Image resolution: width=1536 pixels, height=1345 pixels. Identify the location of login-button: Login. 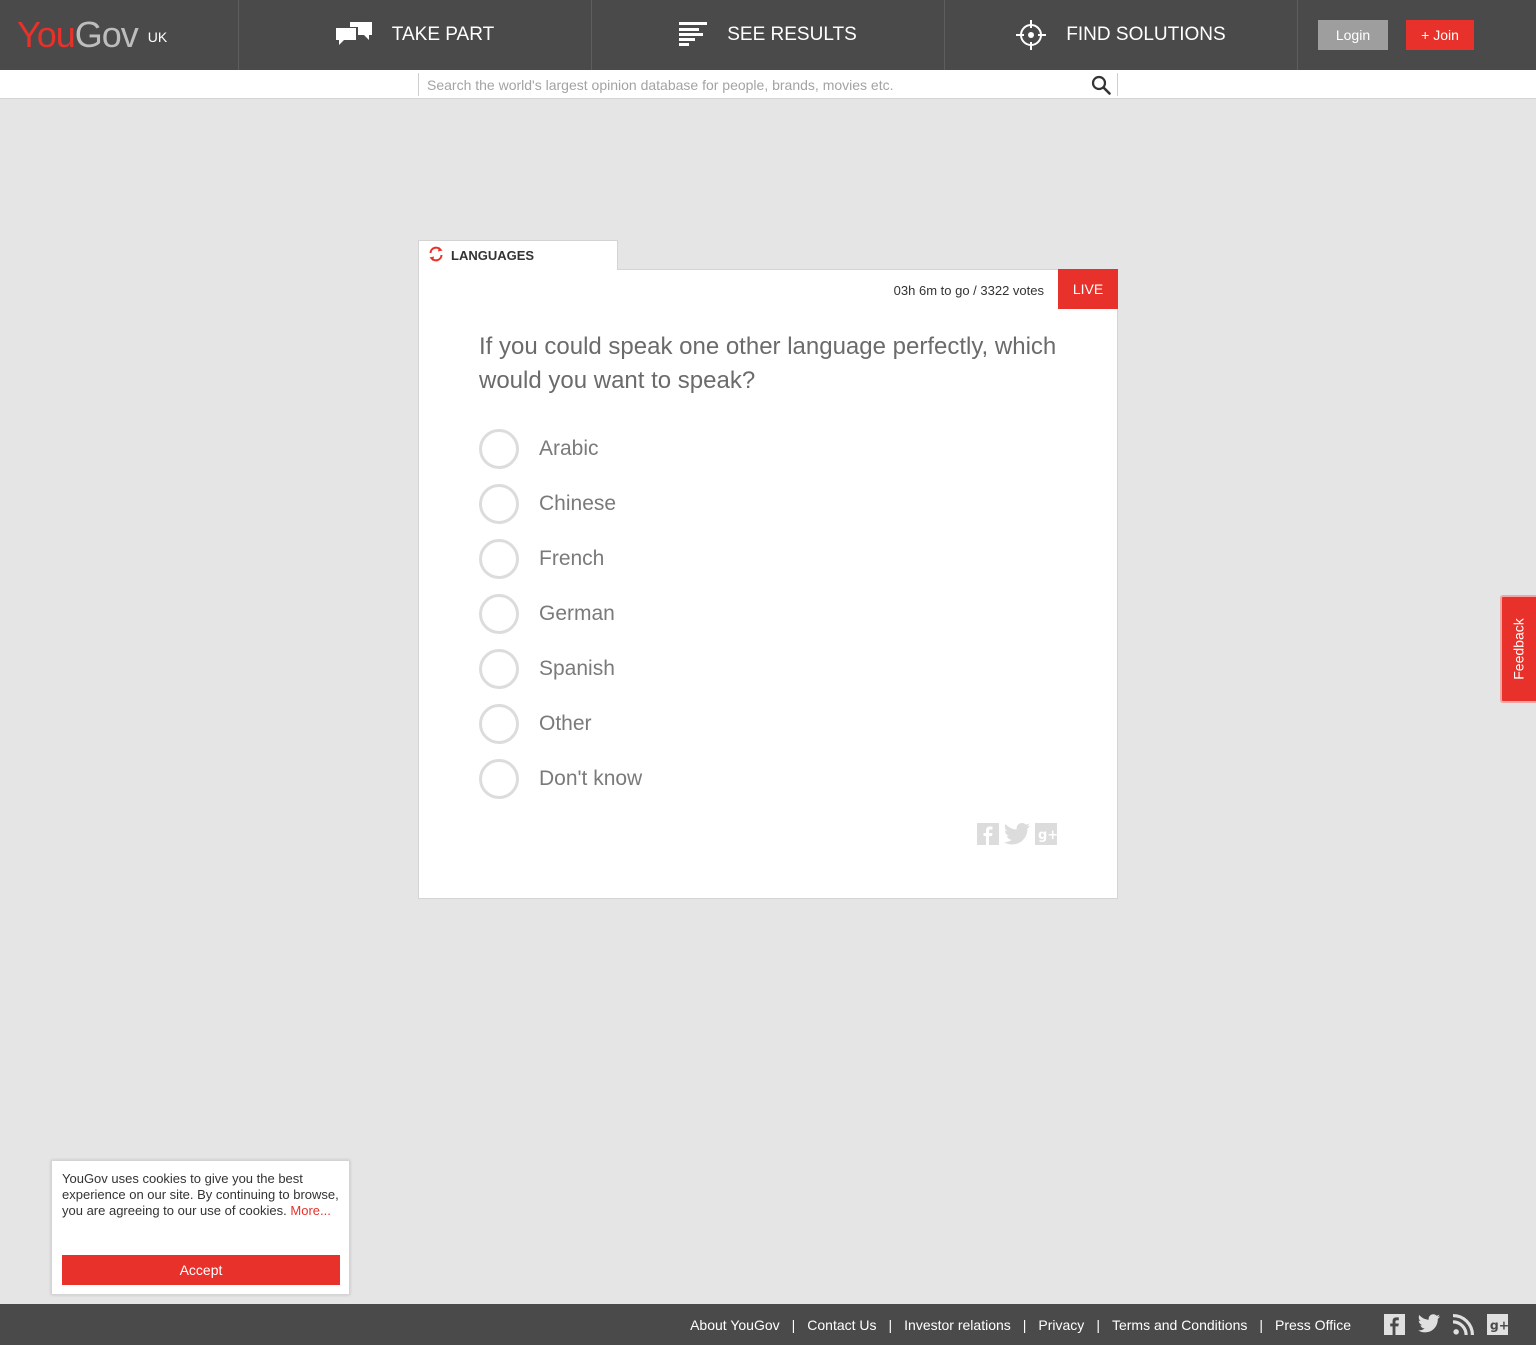
(1353, 35).